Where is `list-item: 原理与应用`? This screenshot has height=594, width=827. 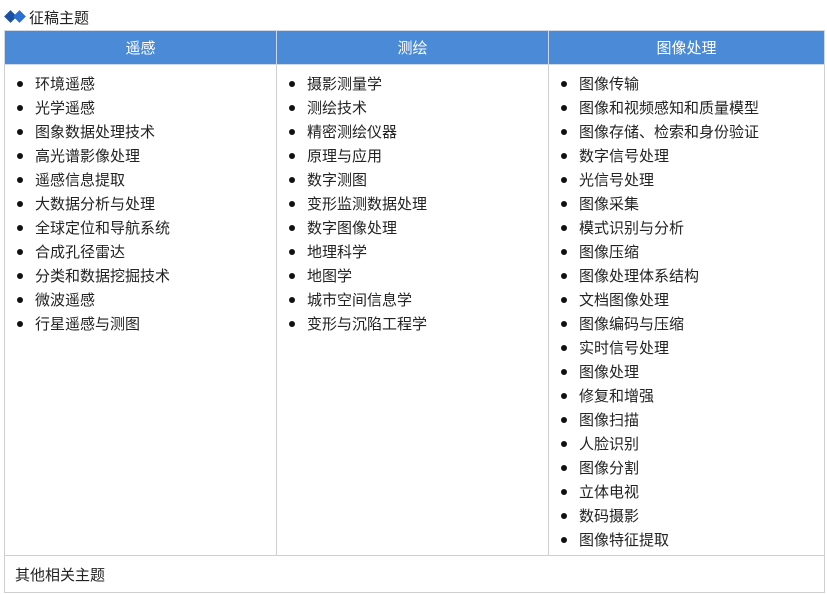 list-item: 原理与应用 is located at coordinates (418, 156).